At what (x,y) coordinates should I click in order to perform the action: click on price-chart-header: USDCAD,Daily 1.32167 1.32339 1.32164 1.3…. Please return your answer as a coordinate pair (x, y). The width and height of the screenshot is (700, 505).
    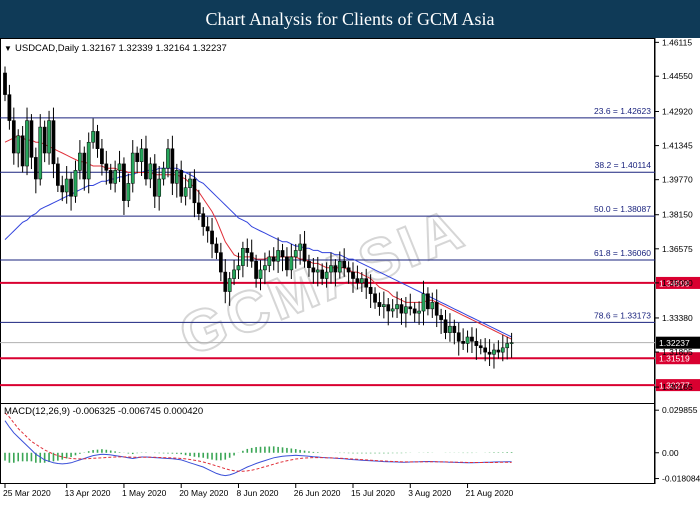
    Looking at the image, I should click on (121, 48).